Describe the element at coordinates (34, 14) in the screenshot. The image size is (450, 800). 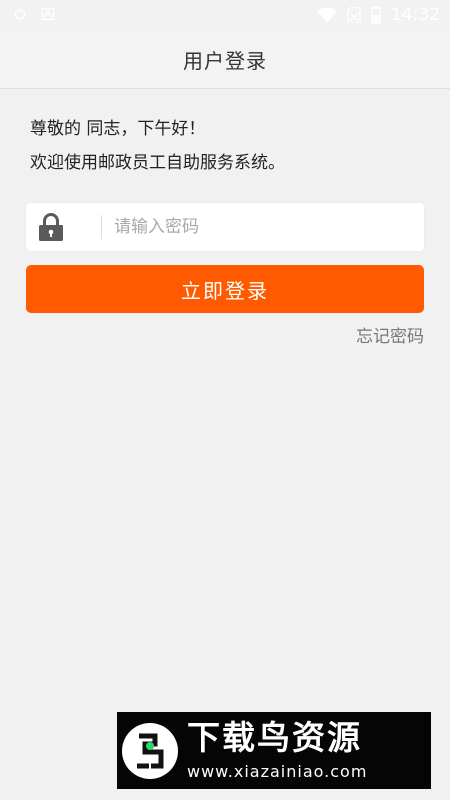
I see `status-left-icons` at that location.